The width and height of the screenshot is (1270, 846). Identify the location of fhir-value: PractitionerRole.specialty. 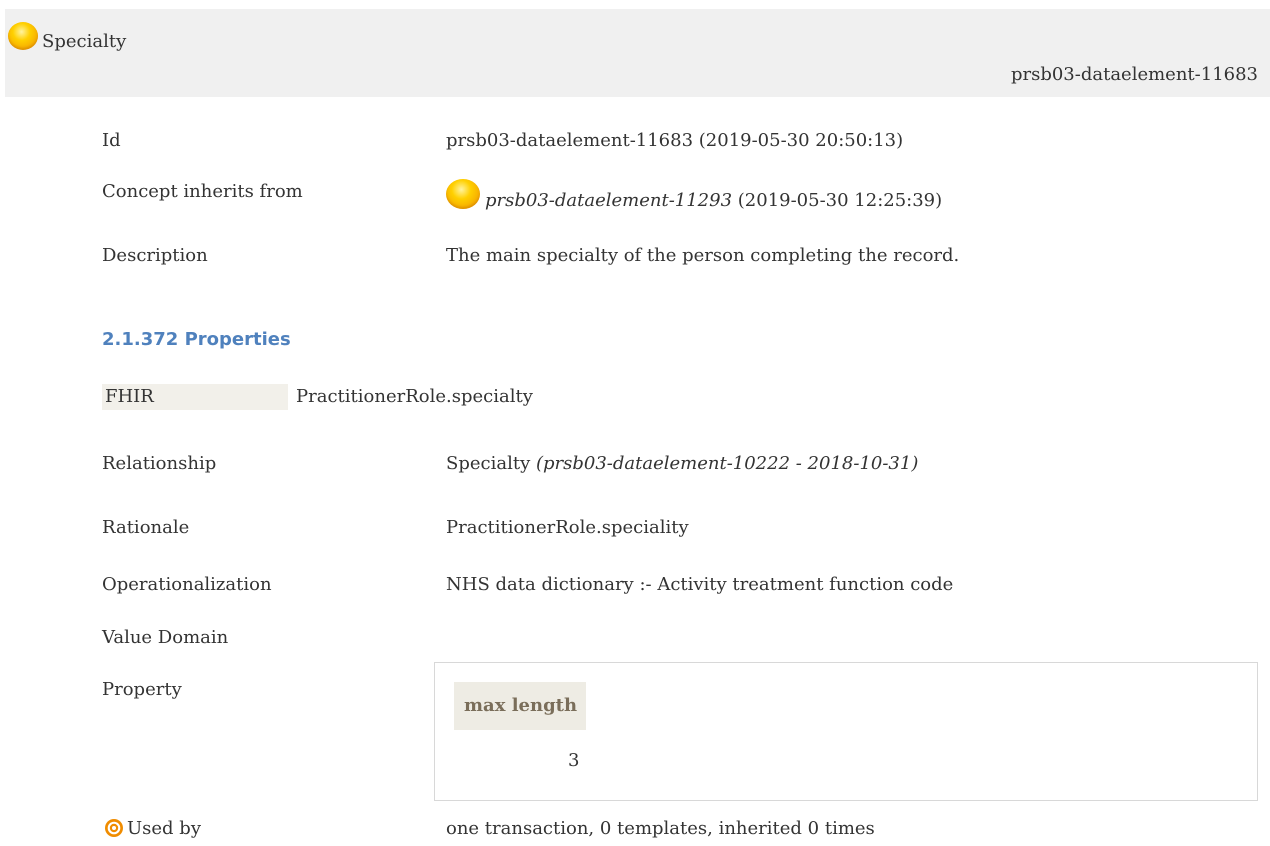
(414, 396).